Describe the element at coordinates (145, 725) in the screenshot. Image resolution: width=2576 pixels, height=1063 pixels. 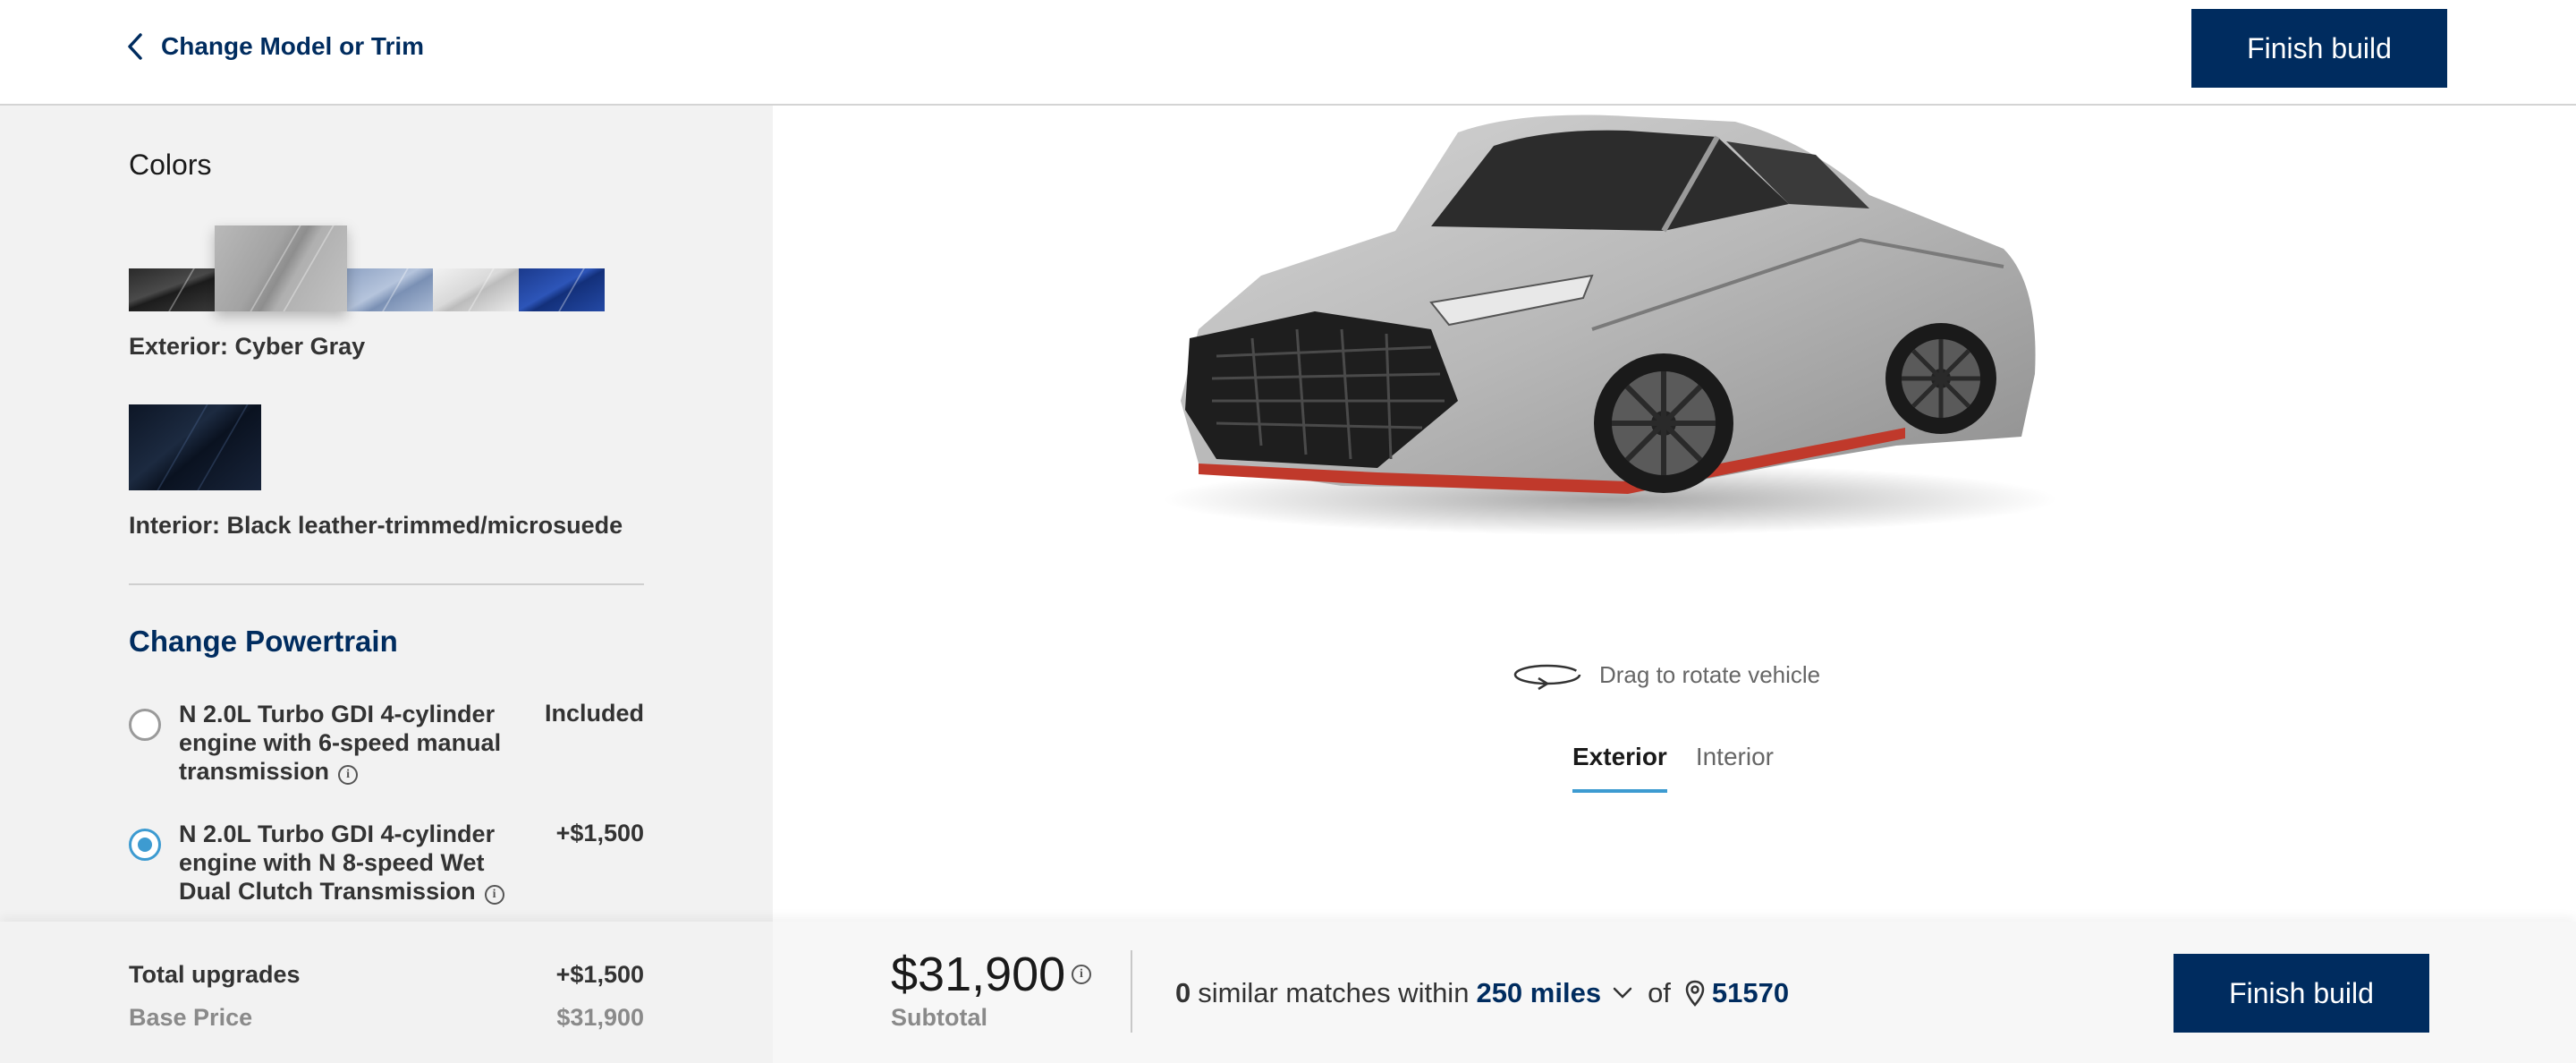
I see `radio-button` at that location.